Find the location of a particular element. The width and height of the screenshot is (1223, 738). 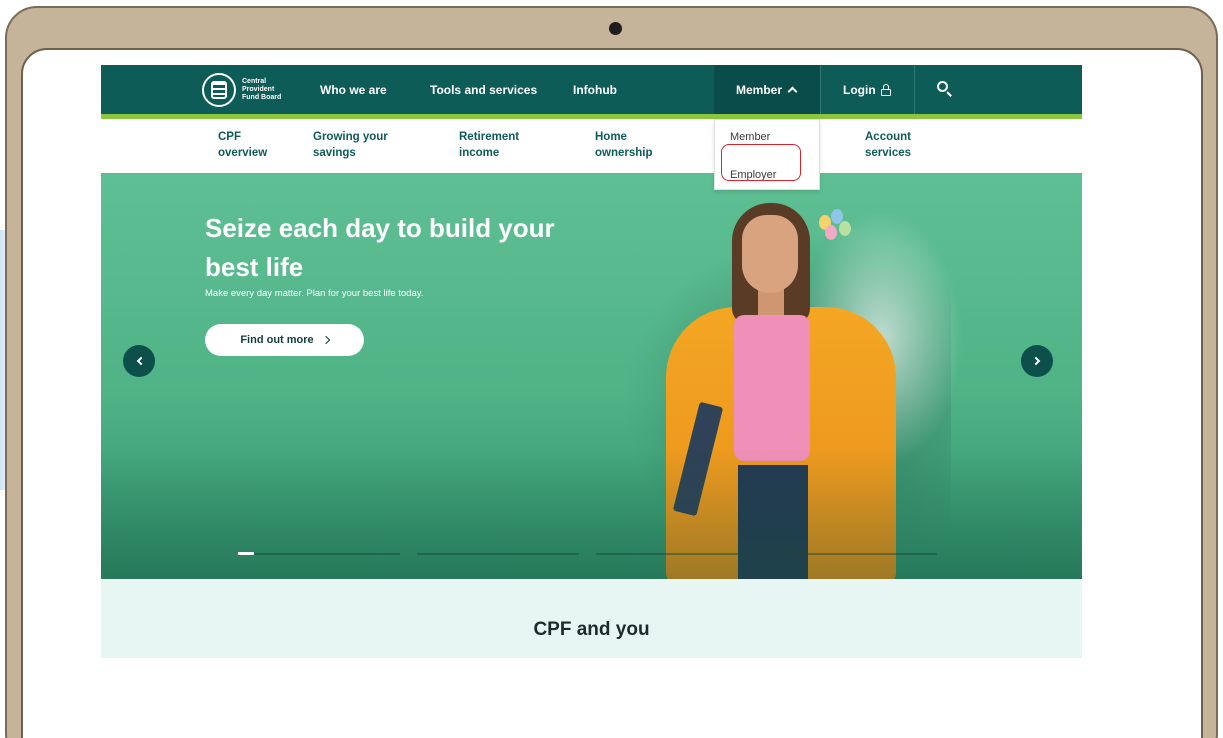

logo-text: Central Provident Fund Board is located at coordinates (265, 90).